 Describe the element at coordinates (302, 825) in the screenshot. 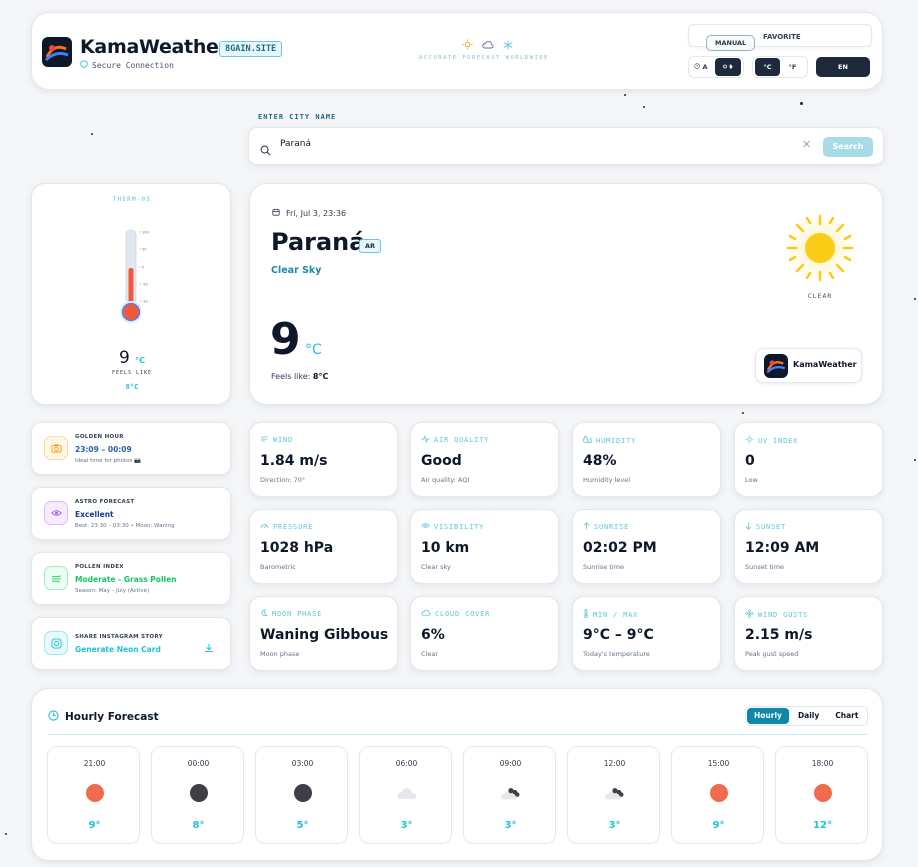

I see `hourly-temp: 5°` at that location.